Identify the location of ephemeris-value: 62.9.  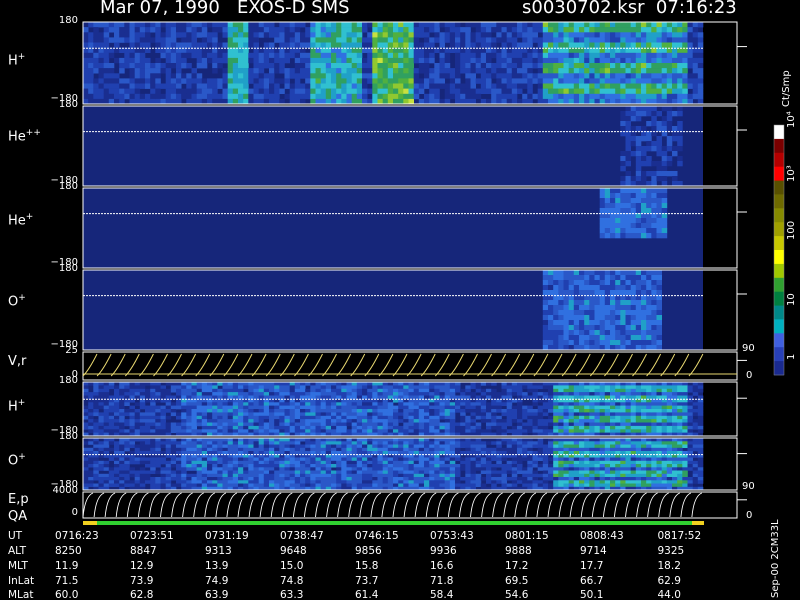
(669, 581).